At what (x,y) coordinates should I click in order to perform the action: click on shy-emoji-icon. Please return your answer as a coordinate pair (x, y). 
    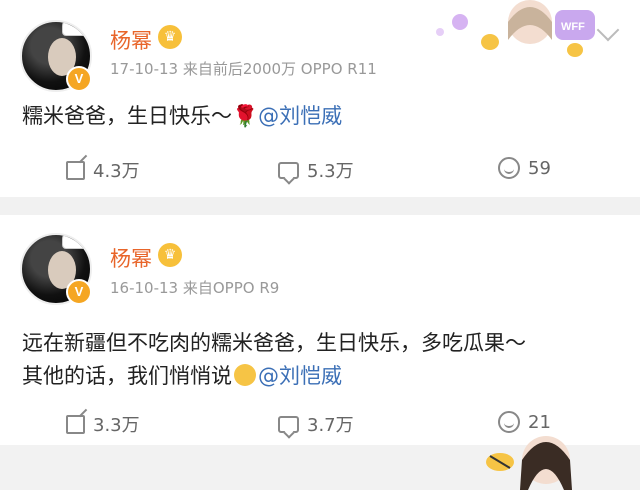
    Looking at the image, I should click on (245, 375).